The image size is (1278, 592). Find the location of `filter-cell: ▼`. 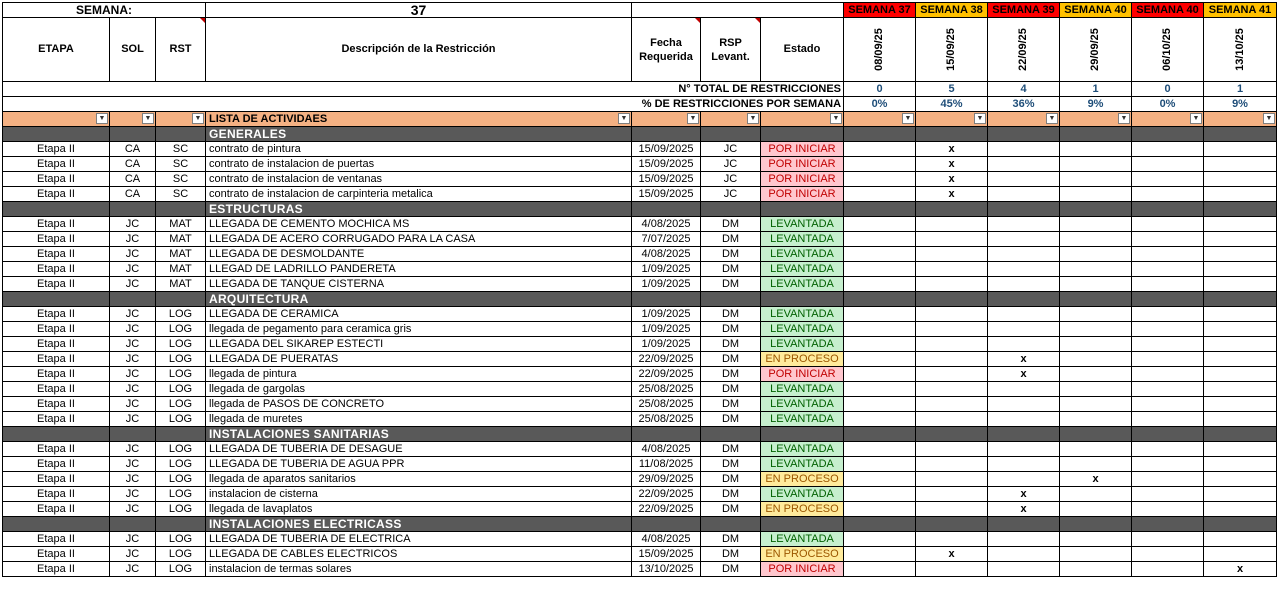

filter-cell: ▼ is located at coordinates (730, 119).